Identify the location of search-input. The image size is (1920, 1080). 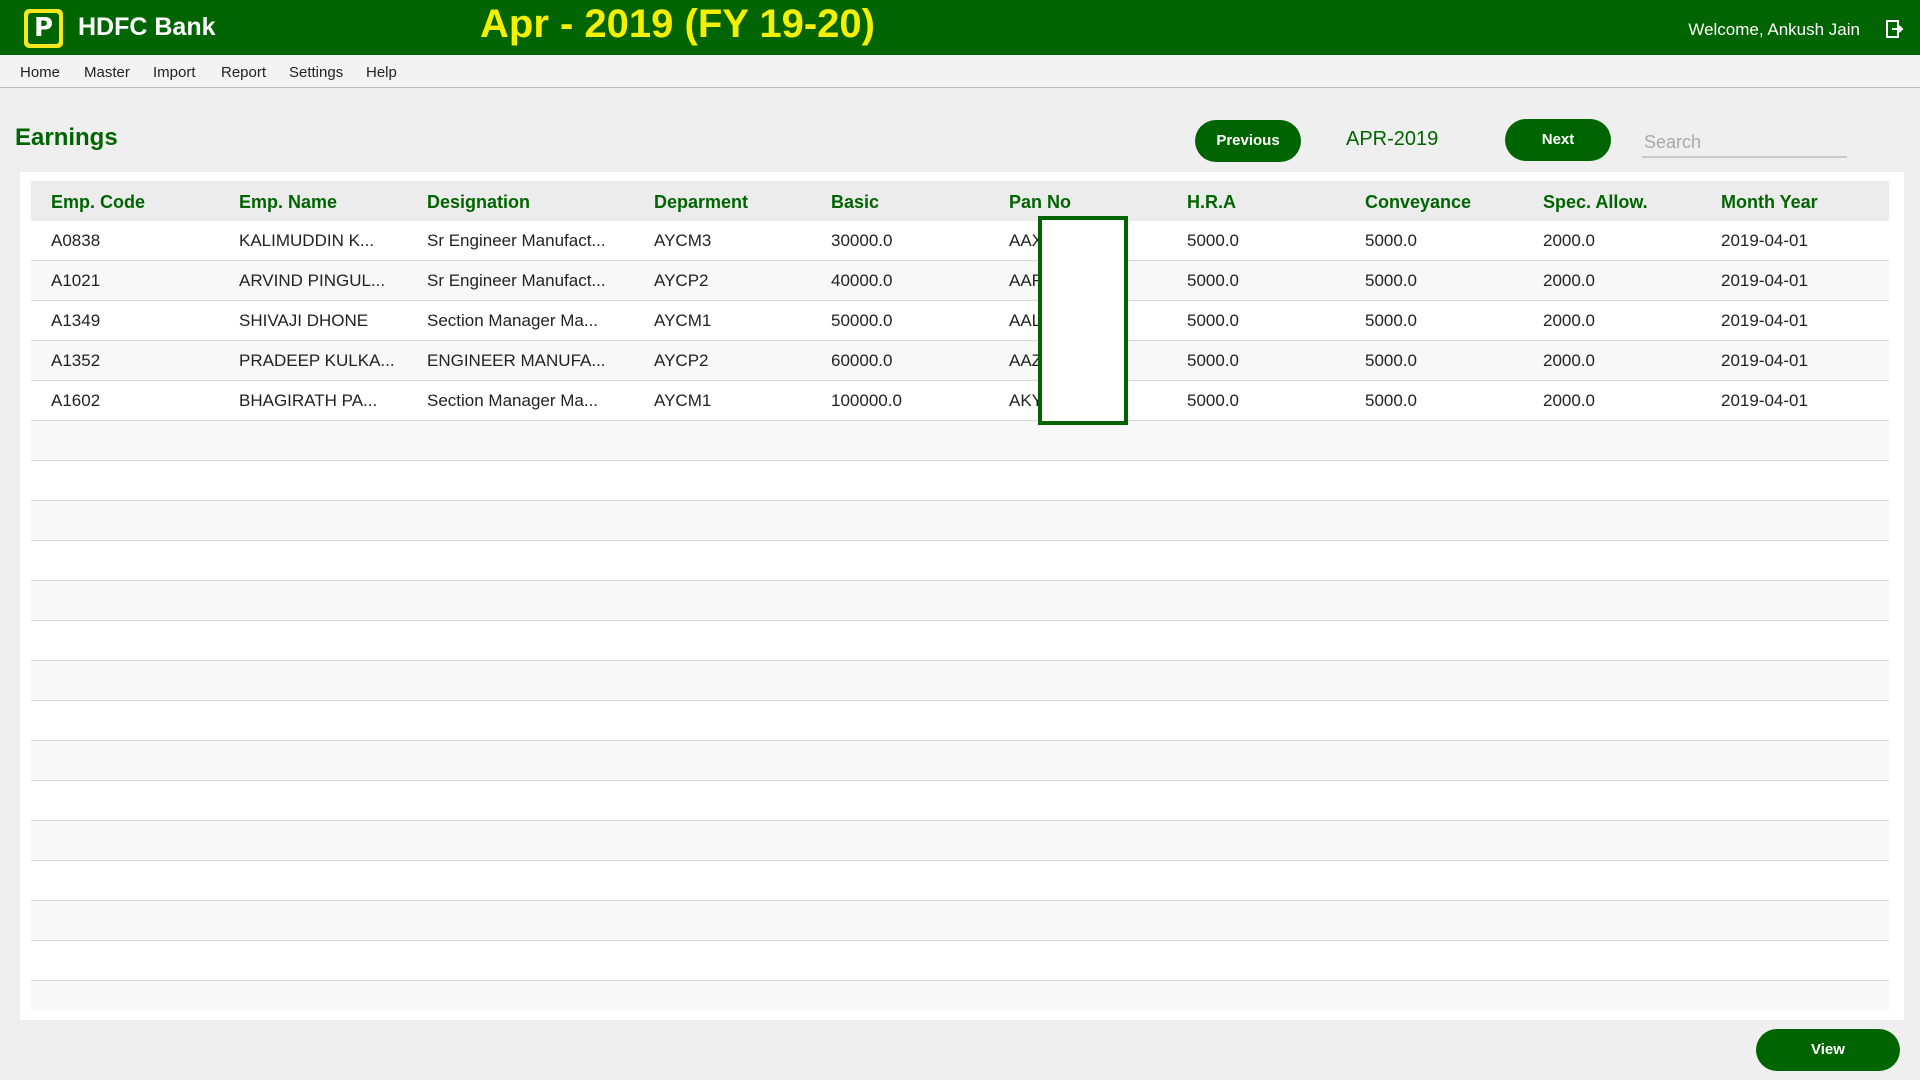
(1744, 143).